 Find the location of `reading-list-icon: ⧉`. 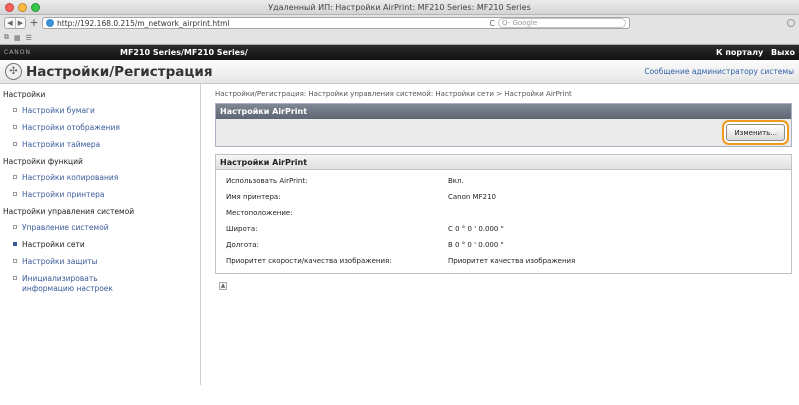

reading-list-icon: ⧉ is located at coordinates (6, 37).